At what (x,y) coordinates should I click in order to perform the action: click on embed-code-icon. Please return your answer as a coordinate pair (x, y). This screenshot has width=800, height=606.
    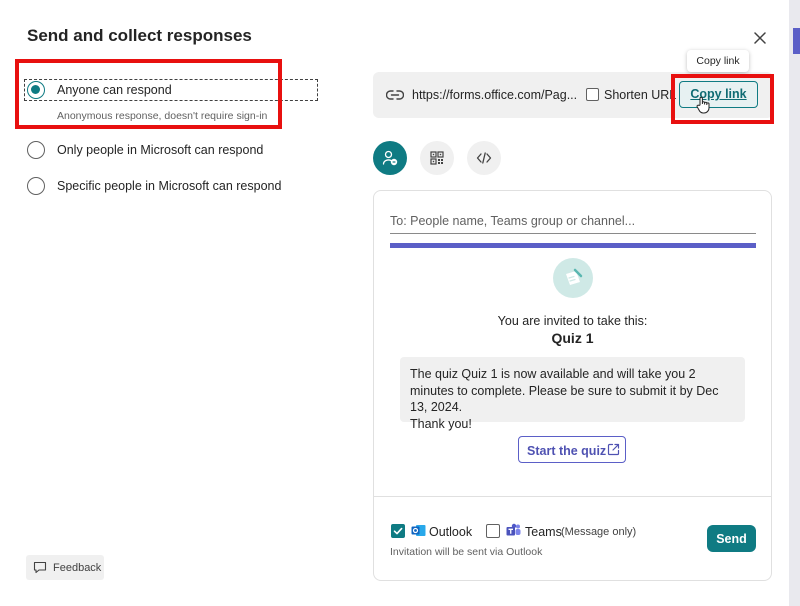
    Looking at the image, I should click on (484, 158).